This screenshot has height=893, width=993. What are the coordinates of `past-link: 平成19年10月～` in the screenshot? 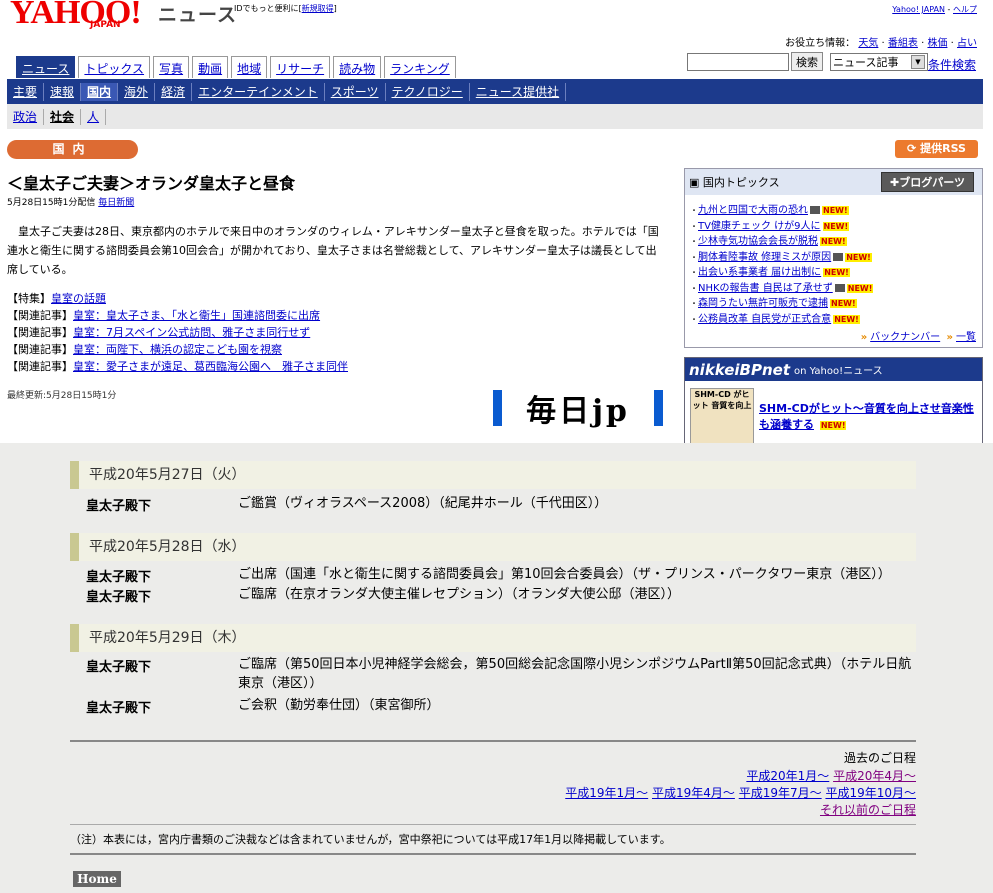 It's located at (870, 793).